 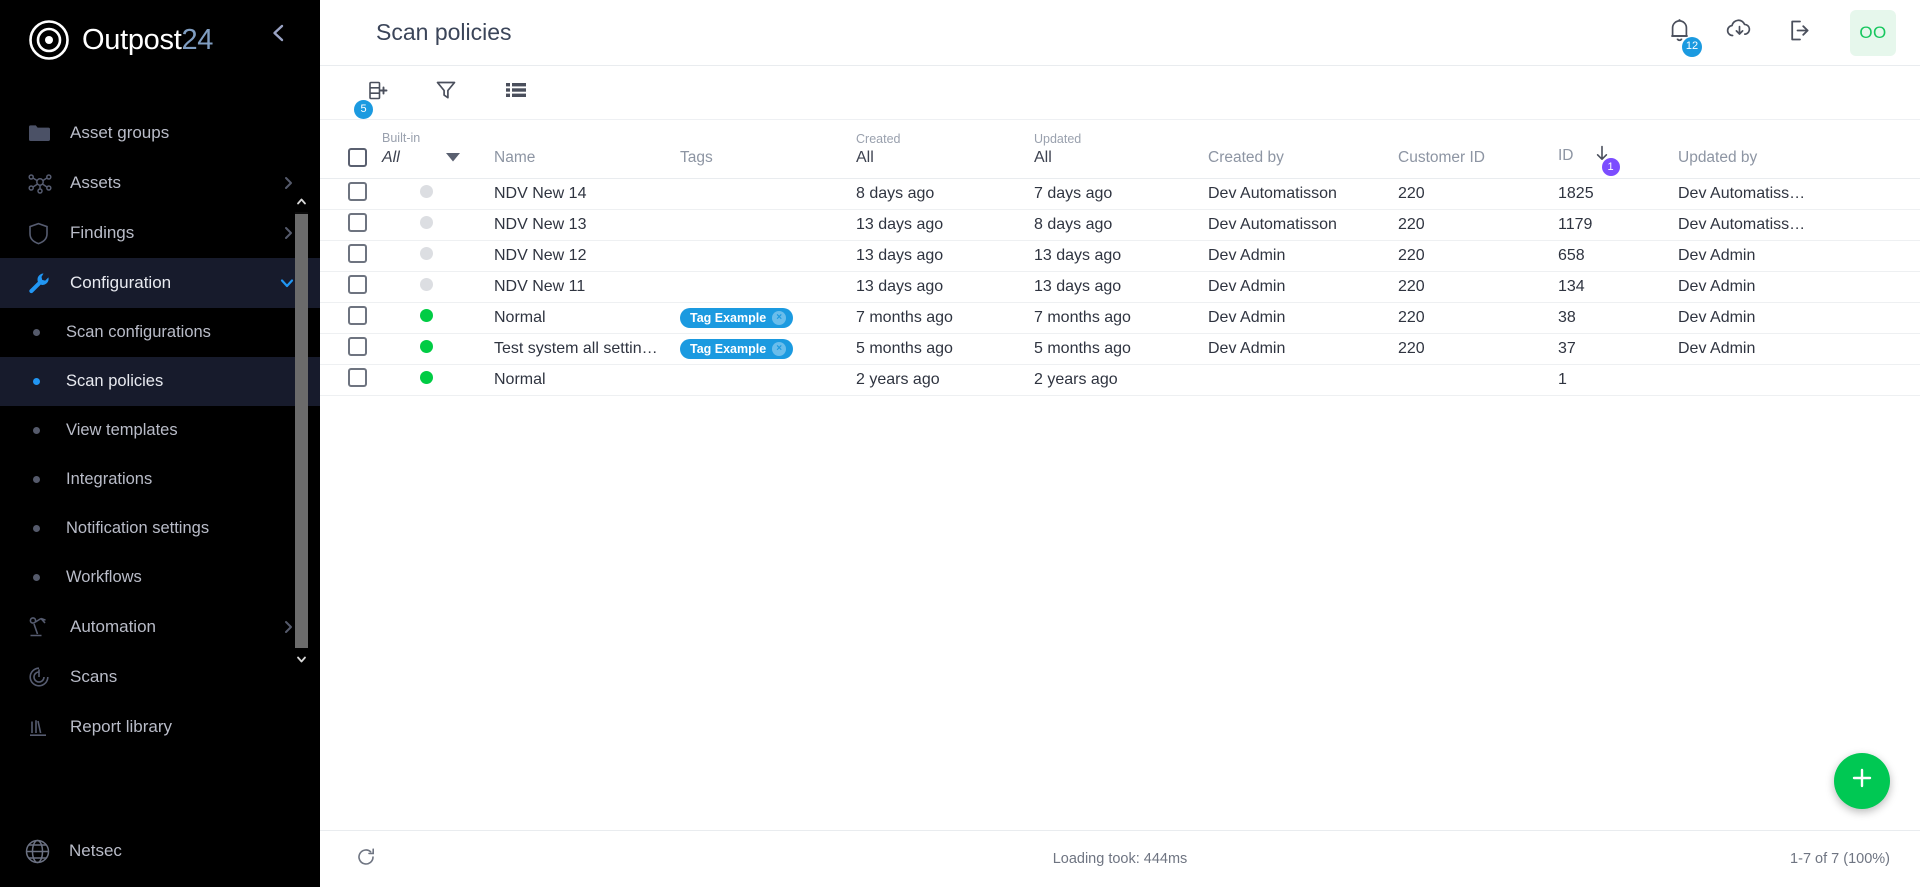 I want to click on sidebar-item-configuration: Configuration, so click(x=160, y=283).